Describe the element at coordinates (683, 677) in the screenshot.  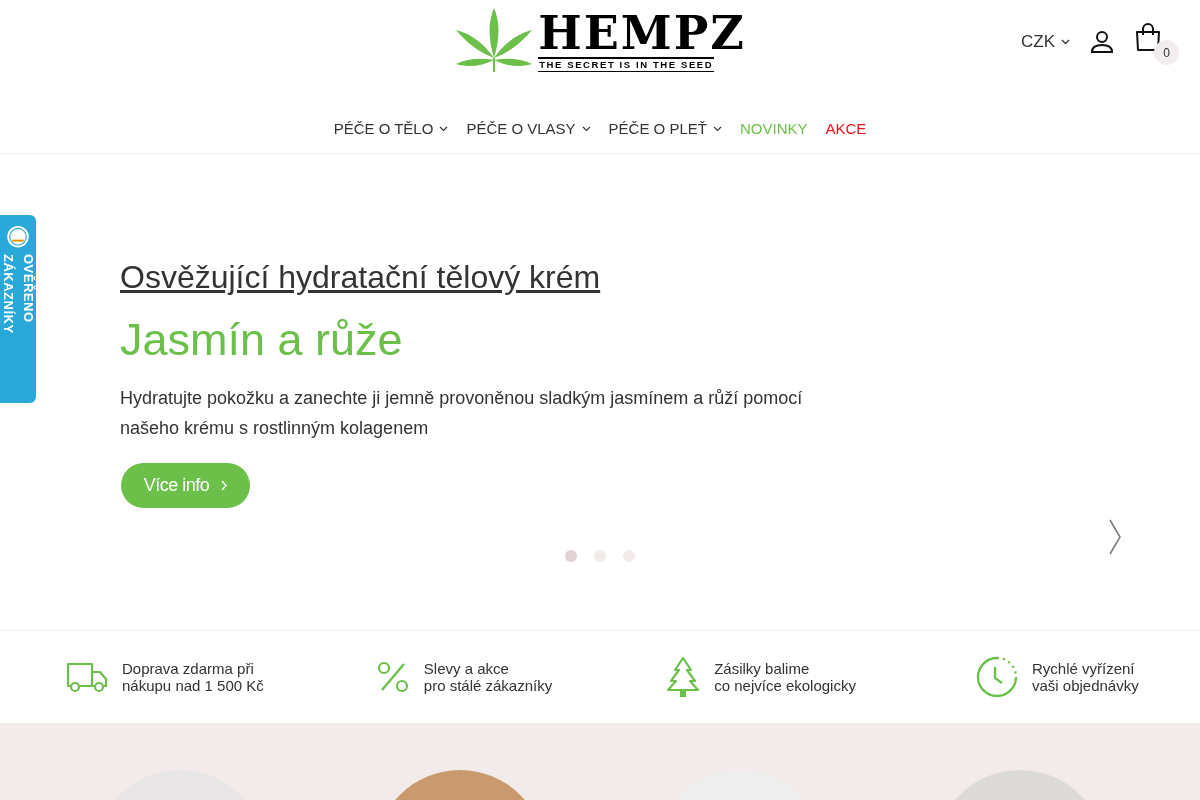
I see `tree-icon` at that location.